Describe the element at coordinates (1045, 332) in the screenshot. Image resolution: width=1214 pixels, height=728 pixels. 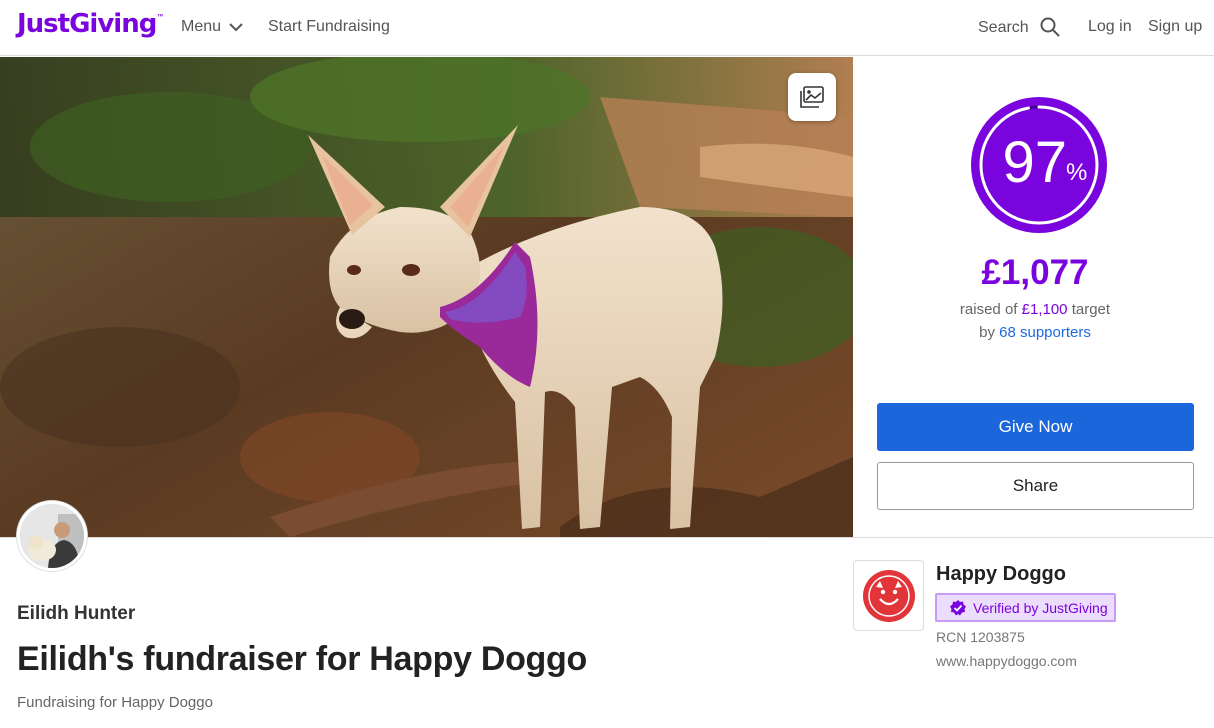
I see `supporters-link: 68 supporters` at that location.